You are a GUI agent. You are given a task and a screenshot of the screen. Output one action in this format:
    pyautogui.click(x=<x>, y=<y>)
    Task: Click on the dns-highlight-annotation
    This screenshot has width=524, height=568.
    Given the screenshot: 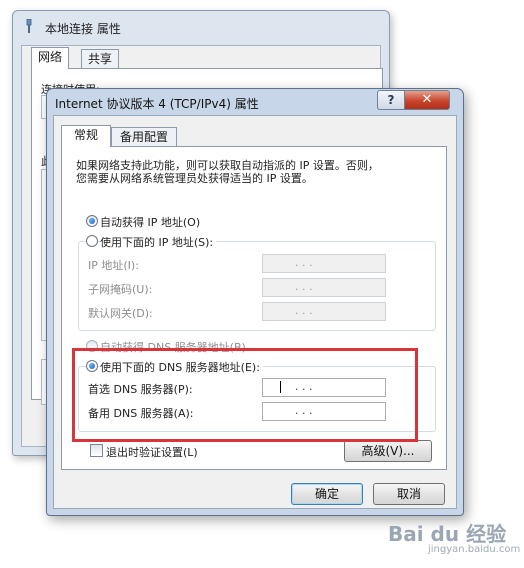 What is the action you would take?
    pyautogui.click(x=245, y=395)
    